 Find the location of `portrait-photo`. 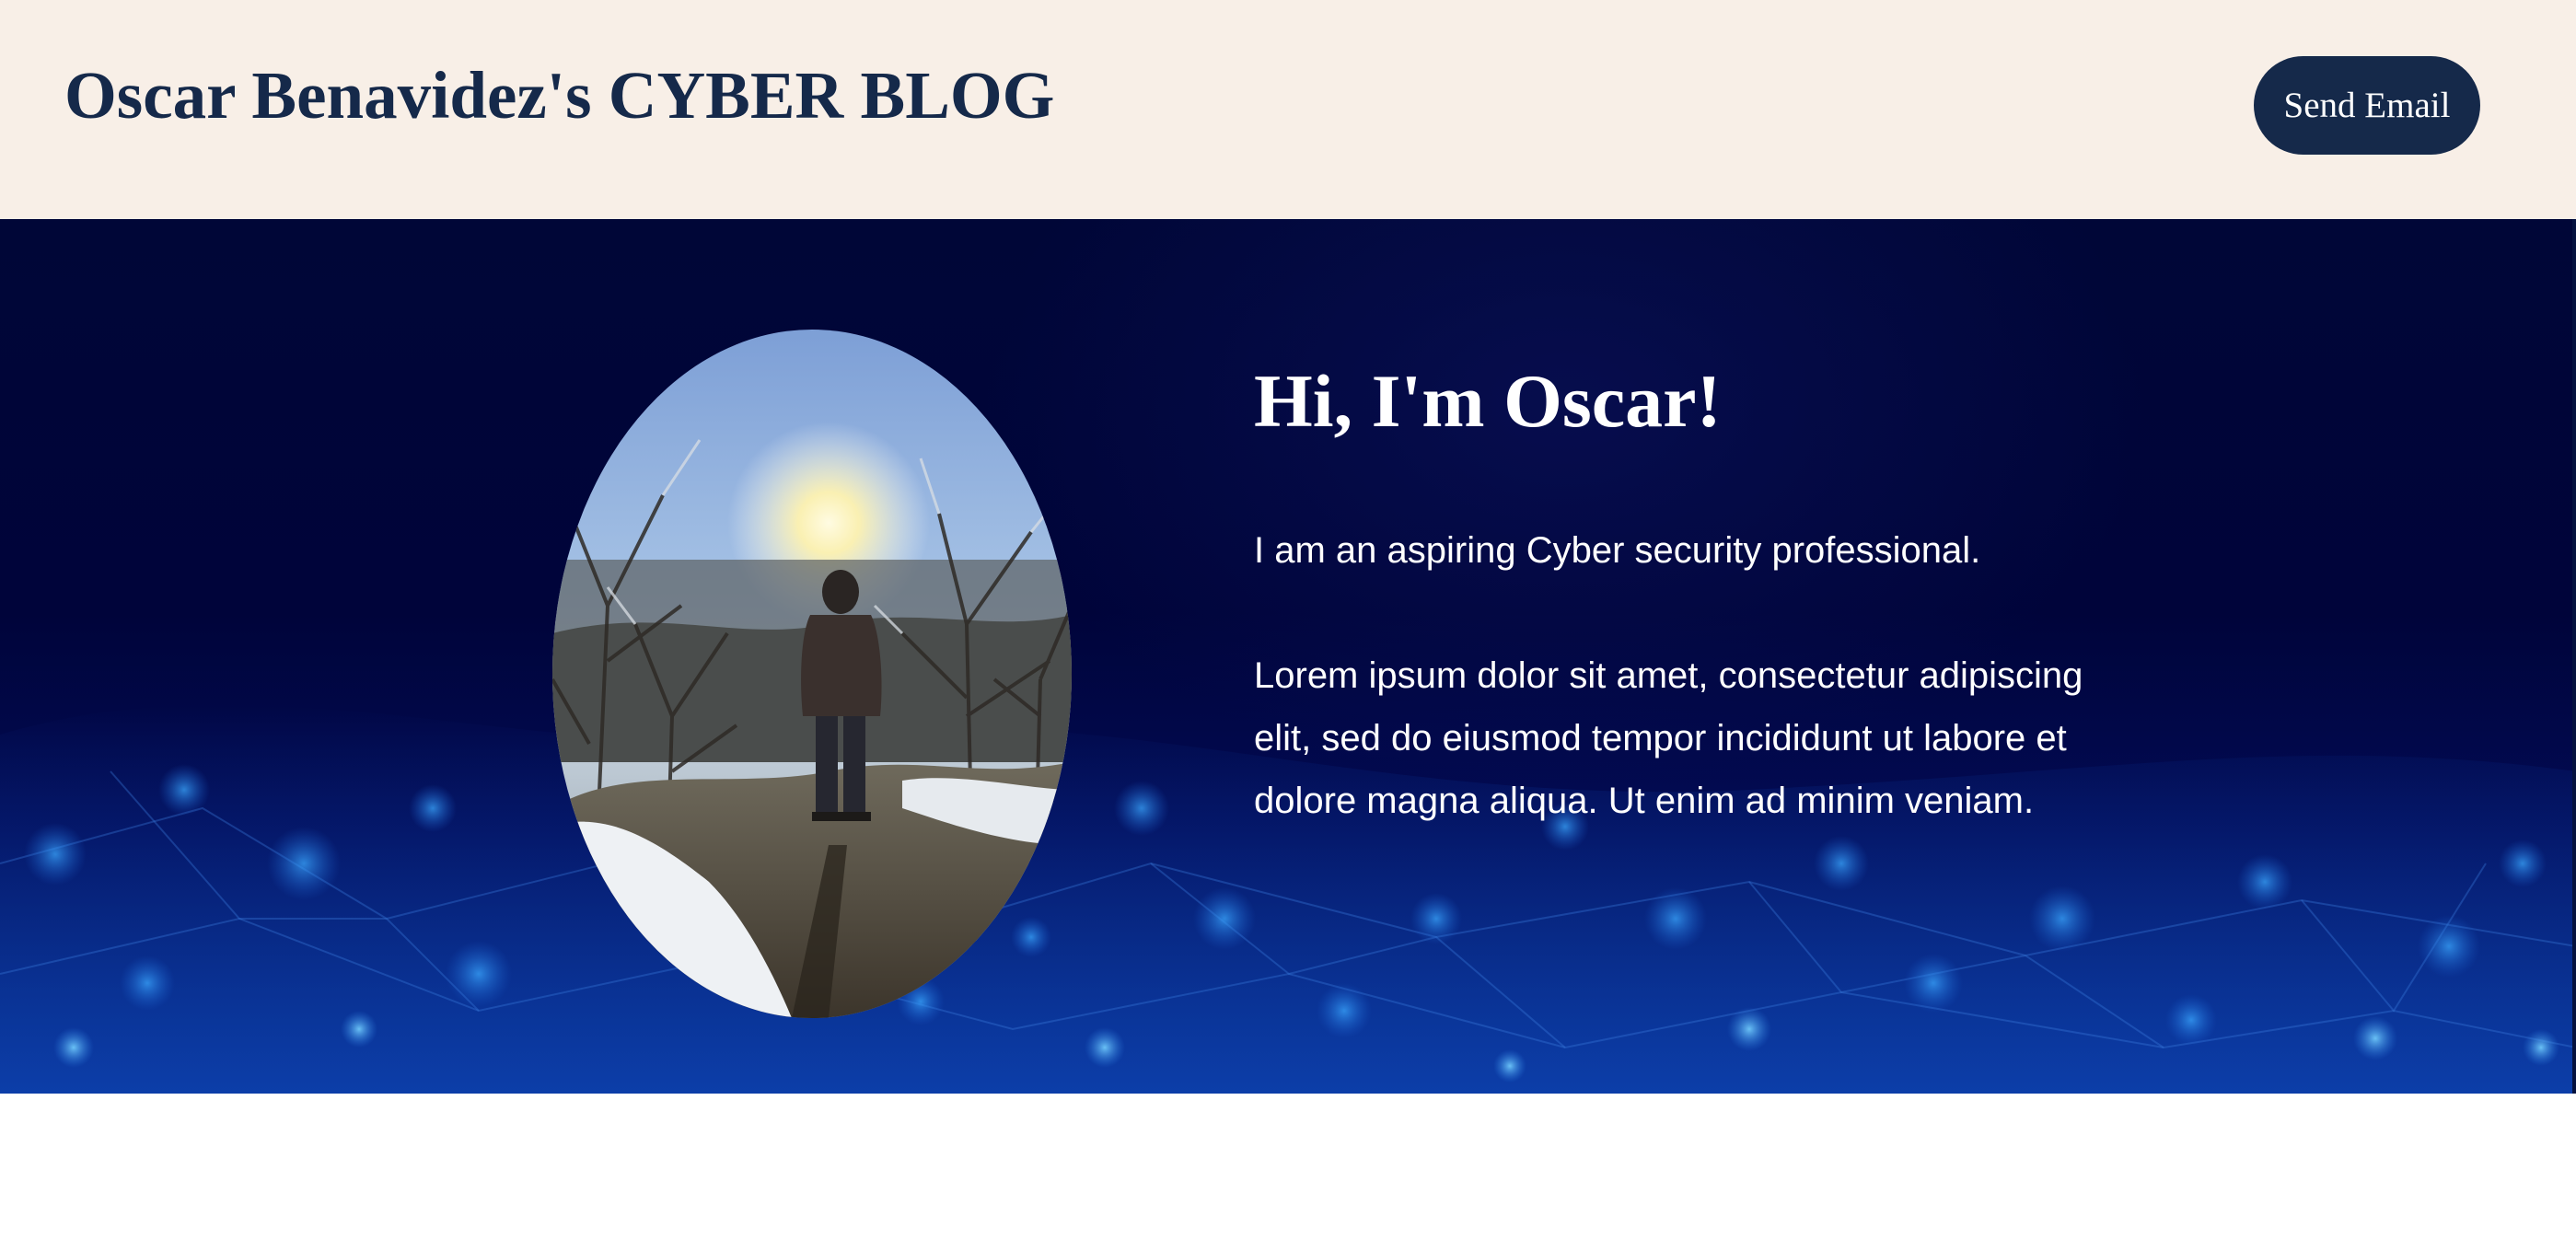

portrait-photo is located at coordinates (812, 674).